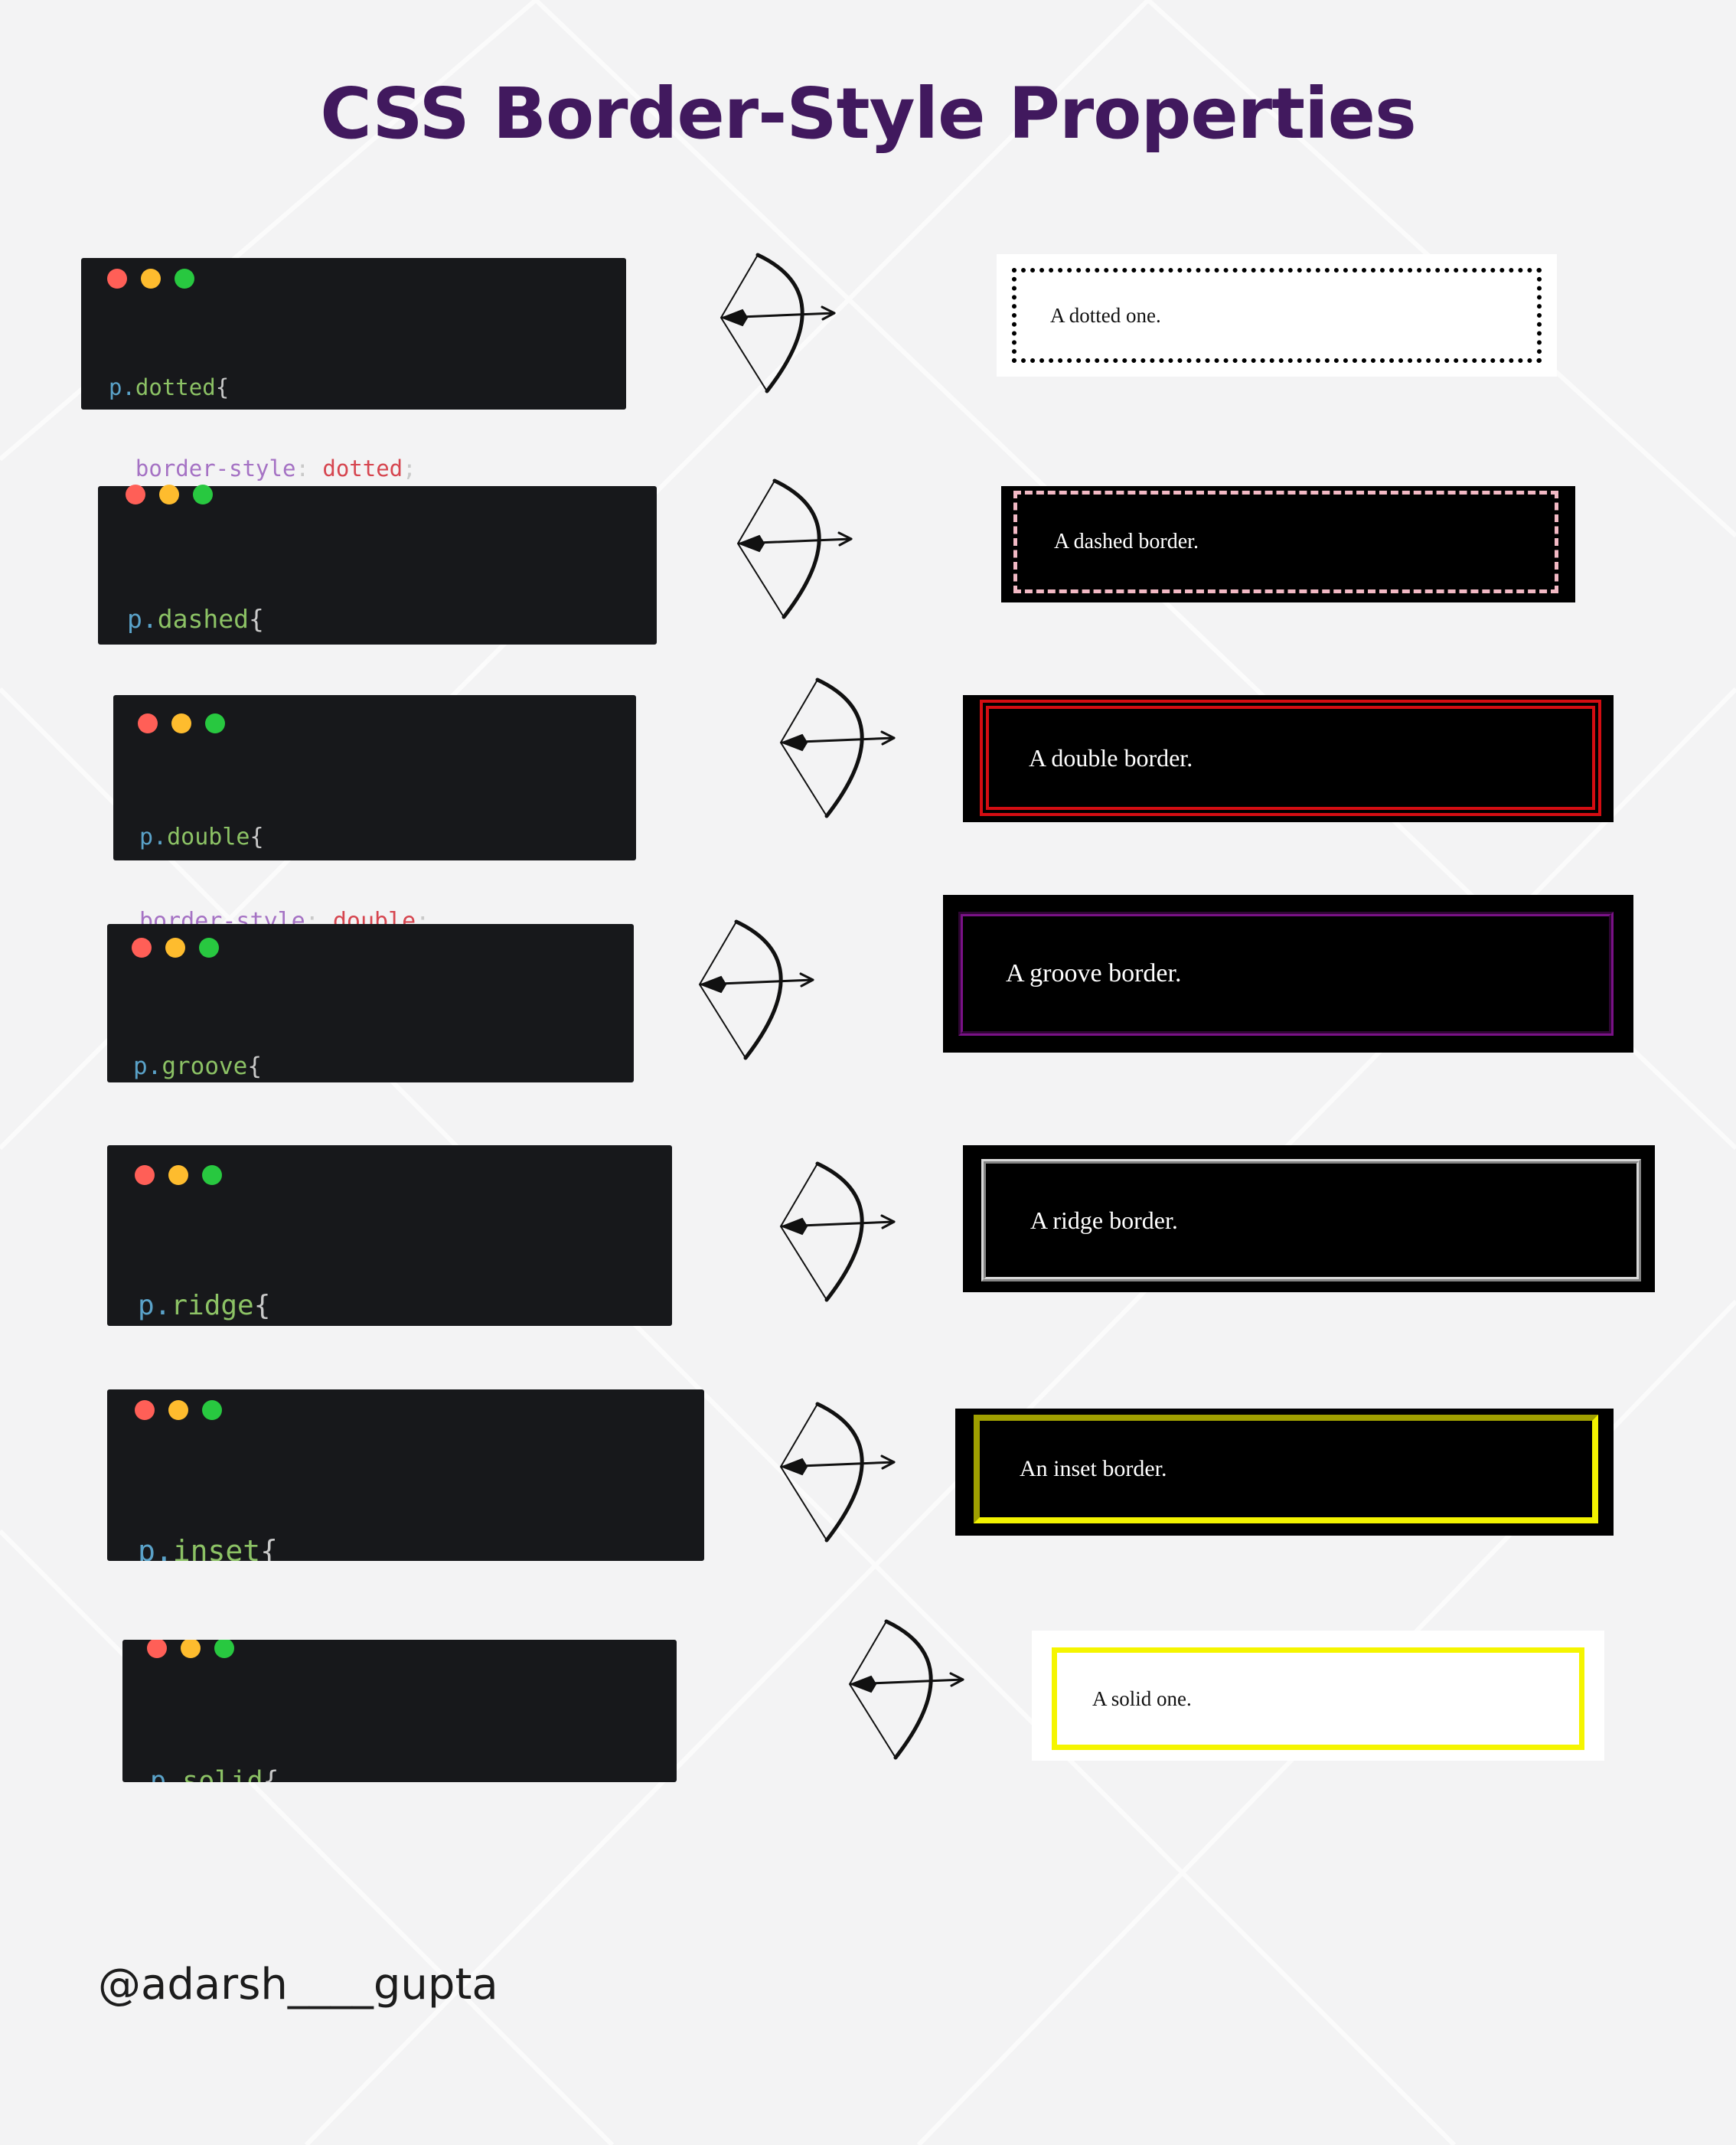 This screenshot has width=1736, height=2145. Describe the element at coordinates (1126, 541) in the screenshot. I see `demo-text: A dashed border.` at that location.